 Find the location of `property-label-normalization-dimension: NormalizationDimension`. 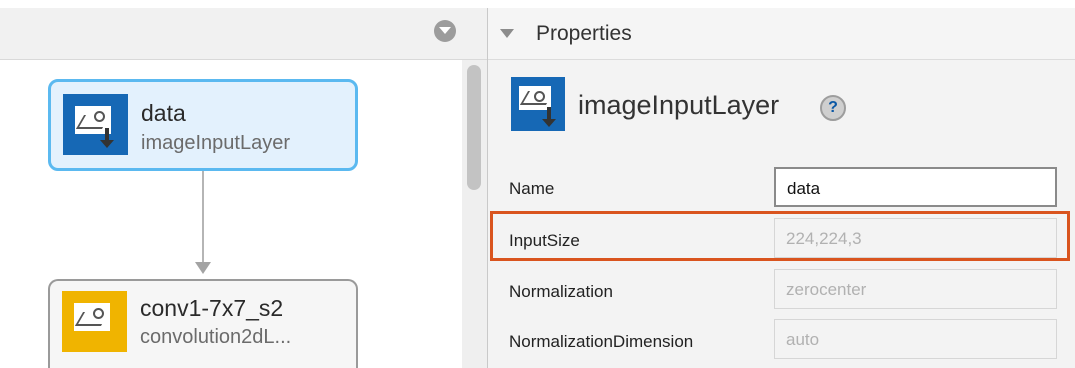

property-label-normalization-dimension: NormalizationDimension is located at coordinates (601, 341).